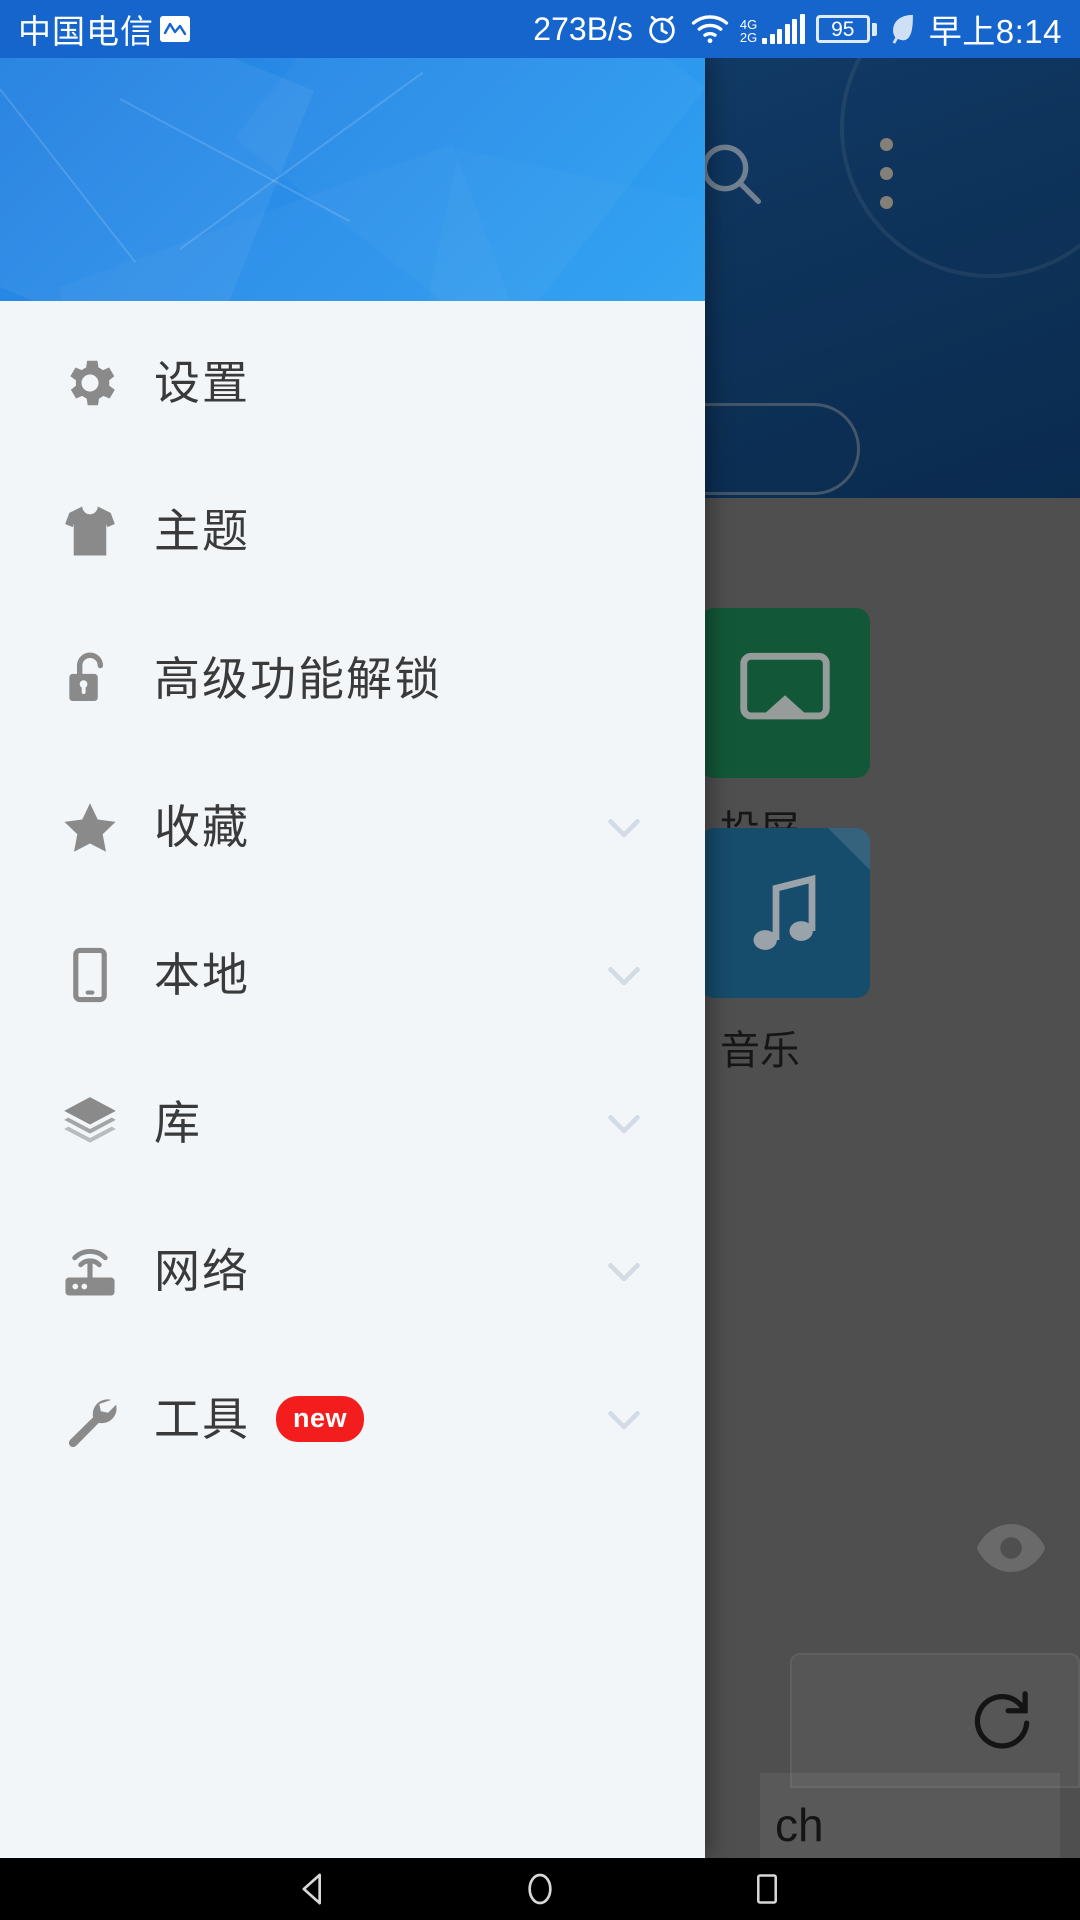  I want to click on signal-bar-group, so click(783, 29).